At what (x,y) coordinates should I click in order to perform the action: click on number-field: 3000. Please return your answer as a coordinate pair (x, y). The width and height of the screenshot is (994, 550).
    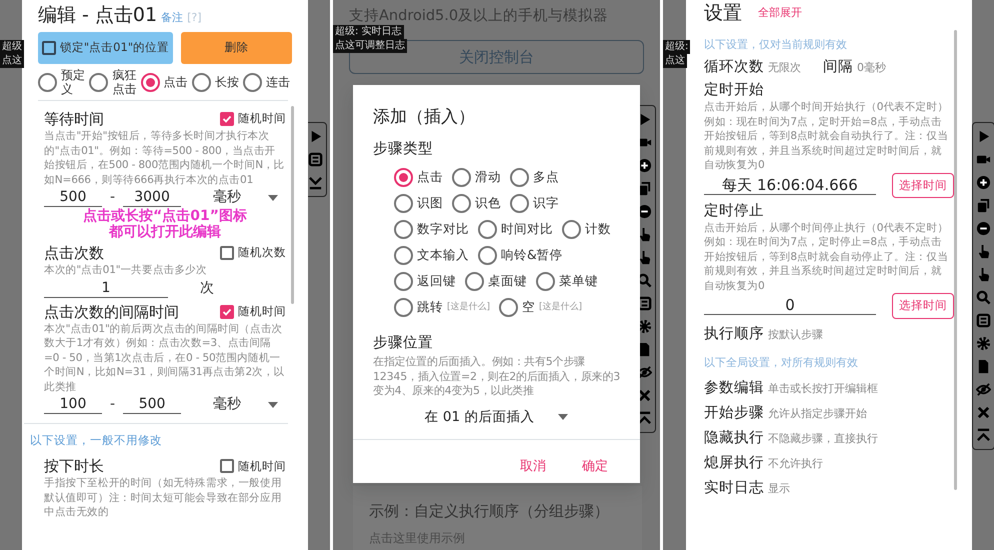
    Looking at the image, I should click on (152, 197).